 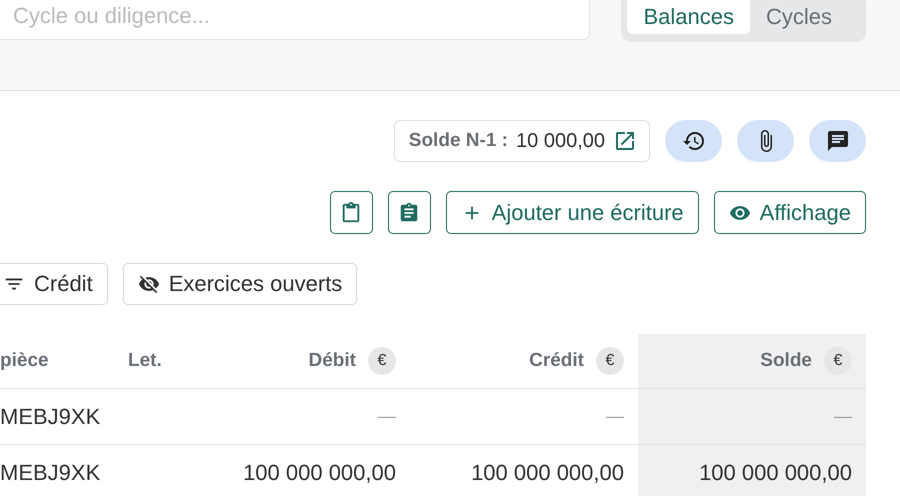 I want to click on history-button, so click(x=693, y=141).